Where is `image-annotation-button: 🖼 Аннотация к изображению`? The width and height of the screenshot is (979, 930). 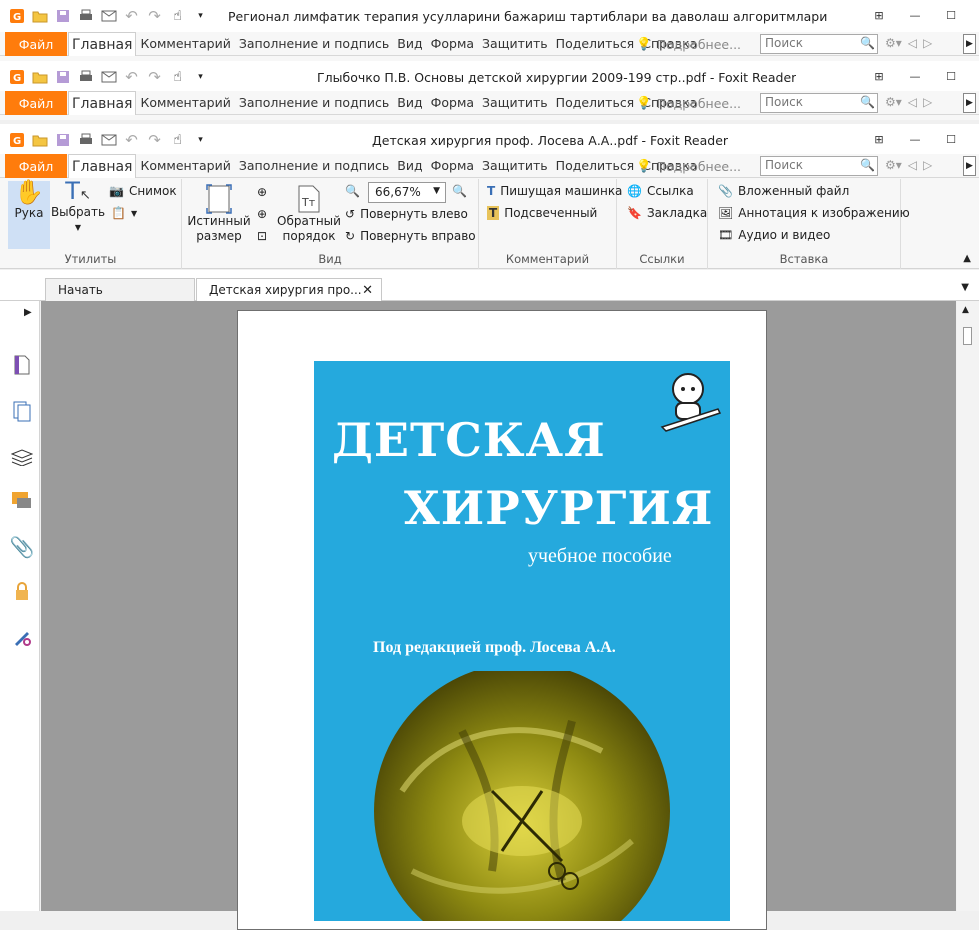
image-annotation-button: 🖼 Аннотация к изображению is located at coordinates (814, 213).